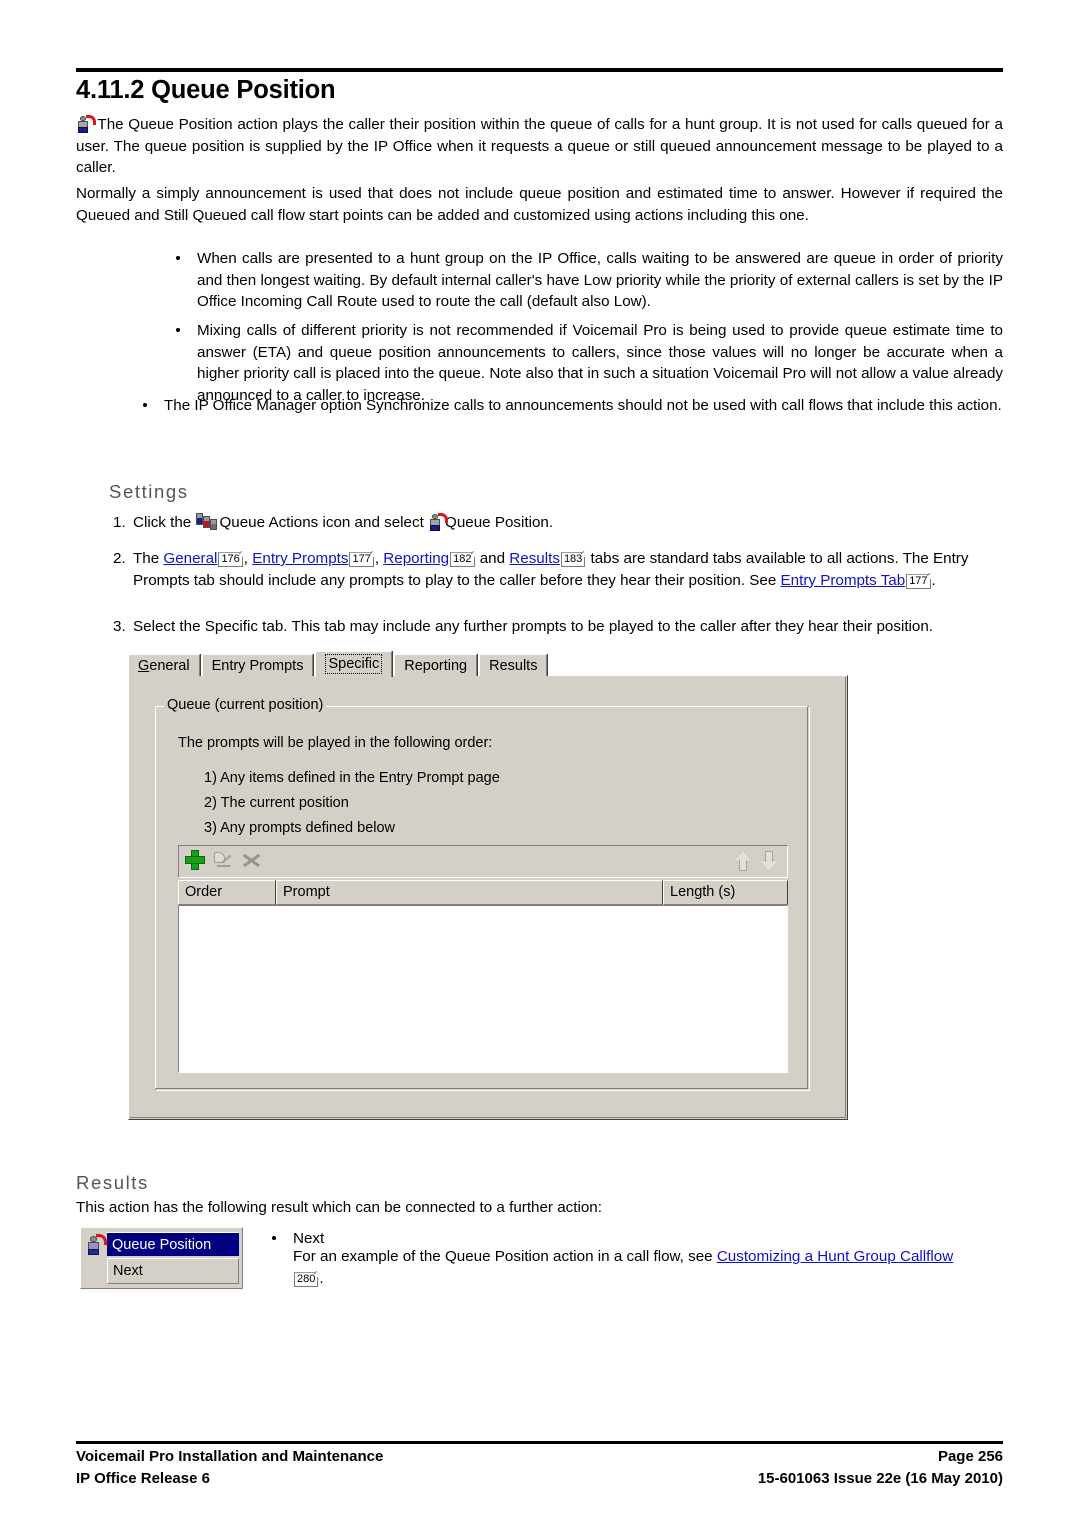  Describe the element at coordinates (483, 989) in the screenshot. I see `prompt-list-body` at that location.